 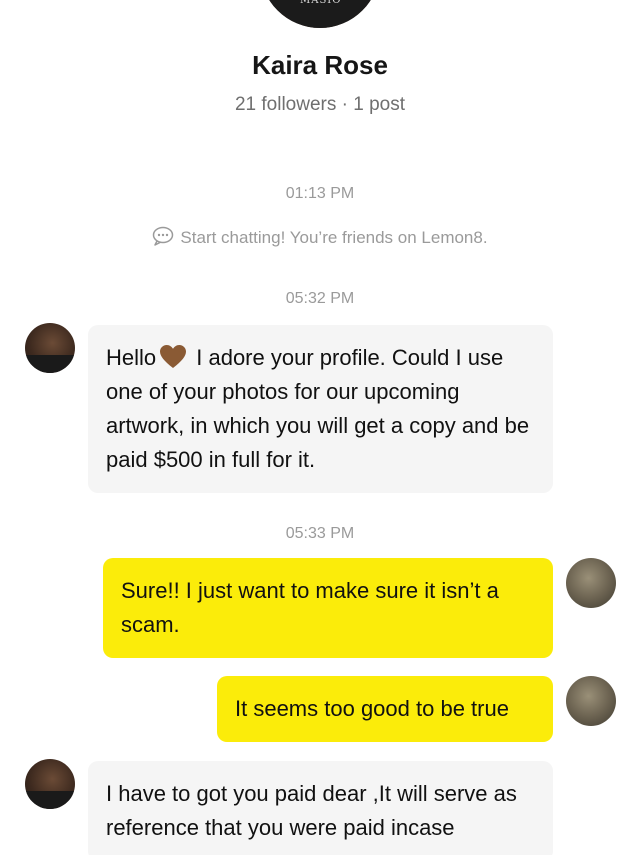 I want to click on profile-avatar-shirt-print: MASIO, so click(x=321, y=3).